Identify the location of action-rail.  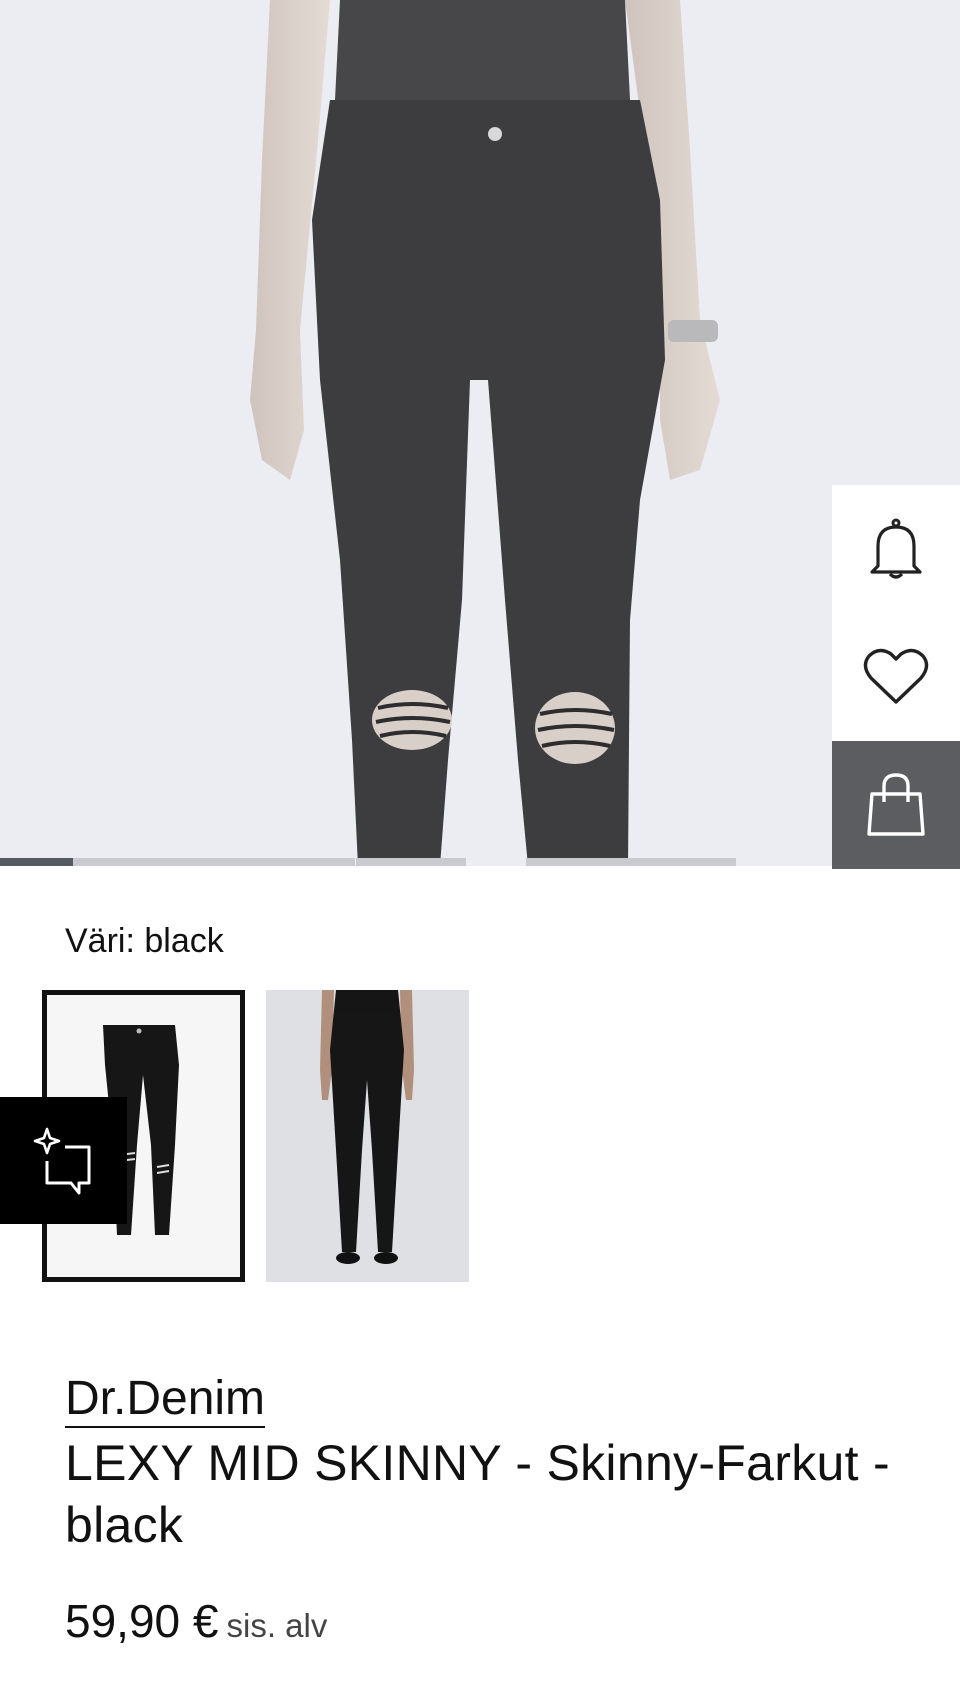
(896, 677).